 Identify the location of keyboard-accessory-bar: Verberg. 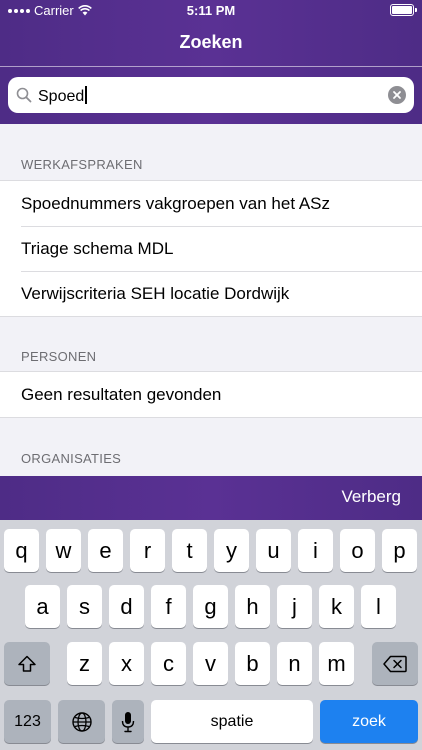
(211, 498).